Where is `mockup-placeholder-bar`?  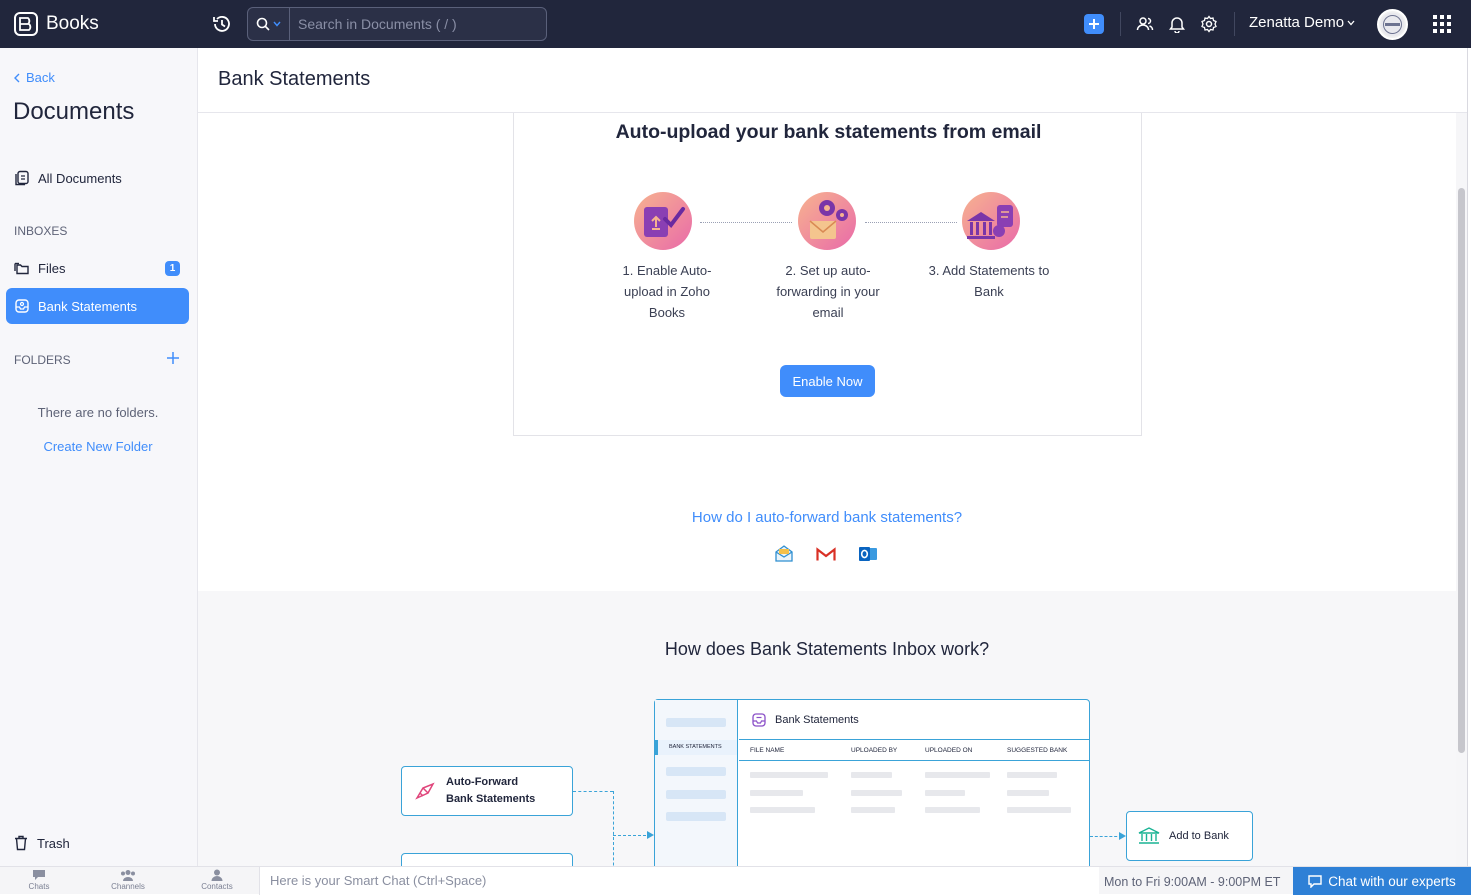 mockup-placeholder-bar is located at coordinates (696, 794).